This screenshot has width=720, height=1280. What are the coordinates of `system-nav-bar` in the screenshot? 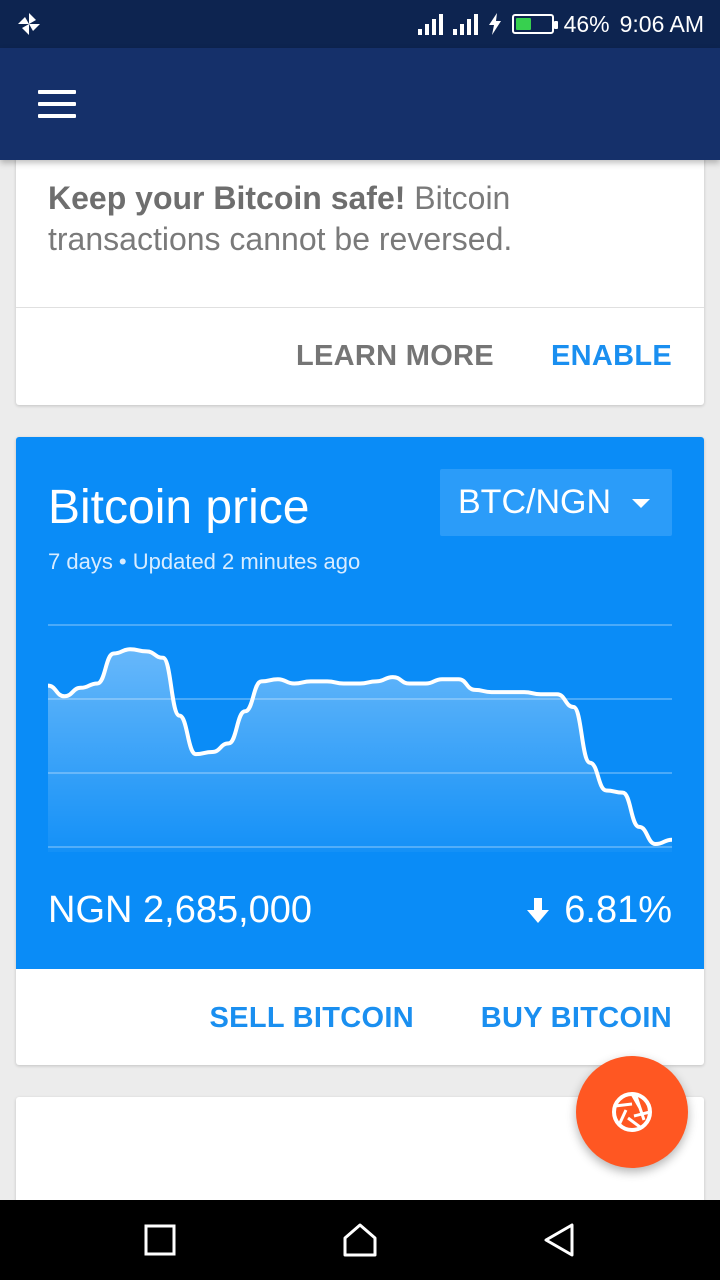 It's located at (360, 1240).